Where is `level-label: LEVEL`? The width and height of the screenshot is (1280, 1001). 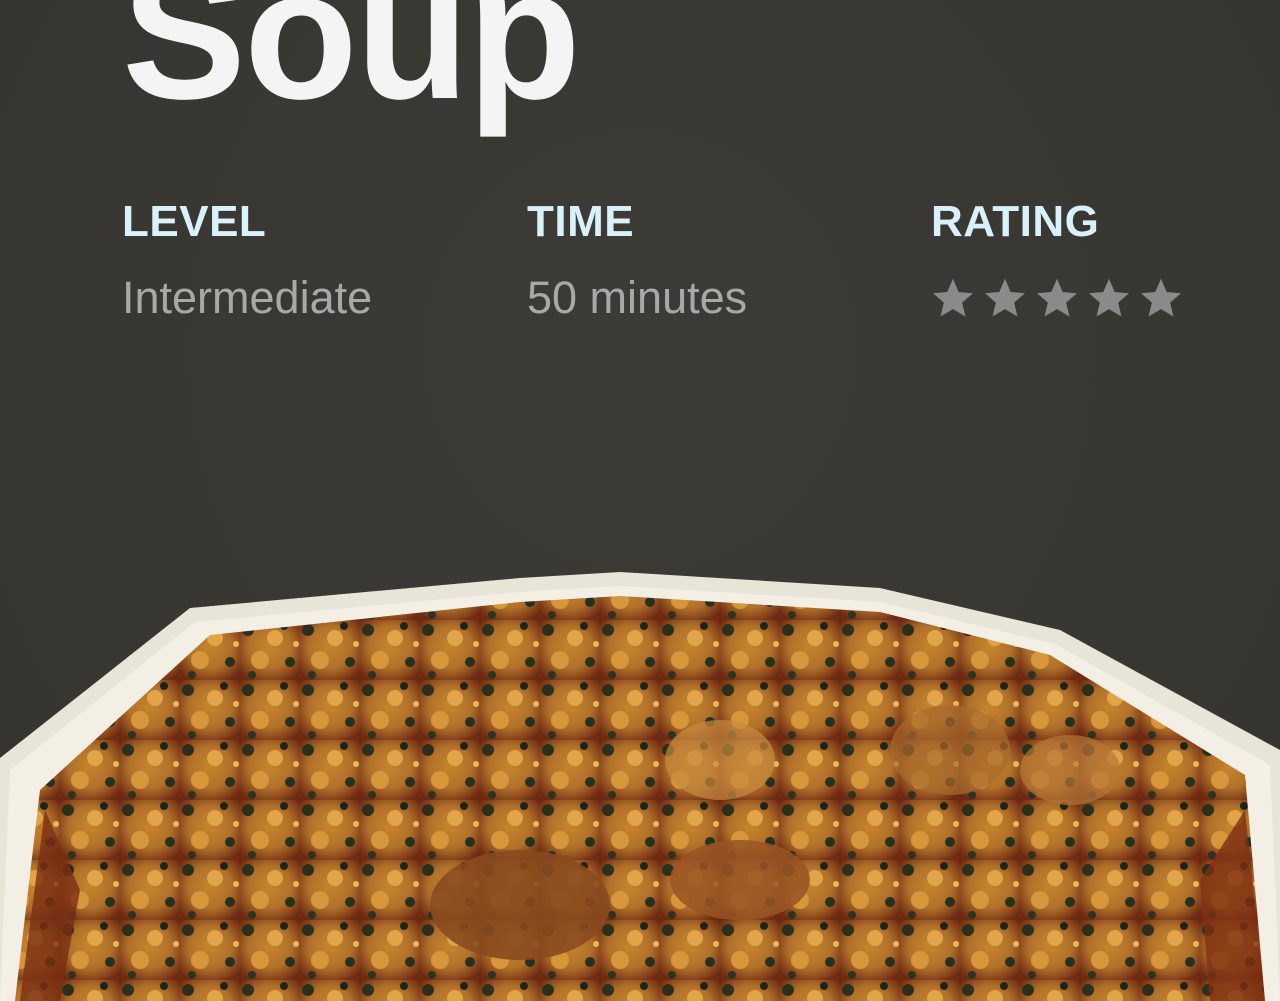 level-label: LEVEL is located at coordinates (194, 221).